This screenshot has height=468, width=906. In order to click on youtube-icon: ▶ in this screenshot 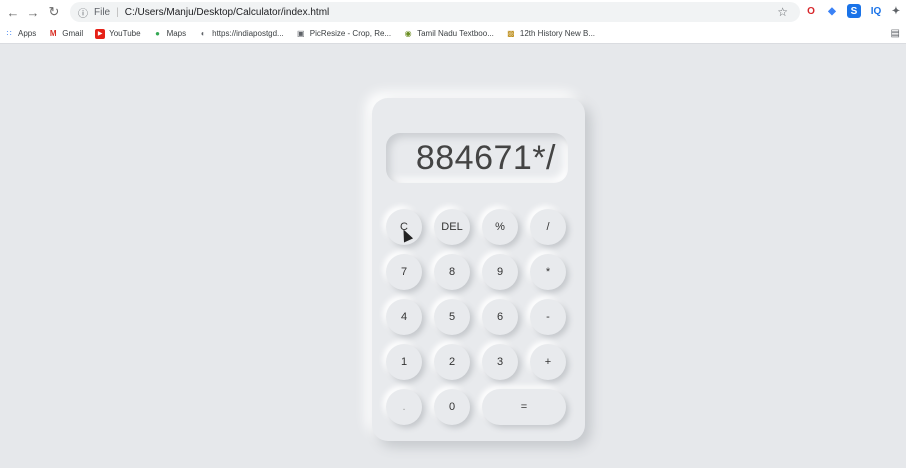, I will do `click(100, 33)`.